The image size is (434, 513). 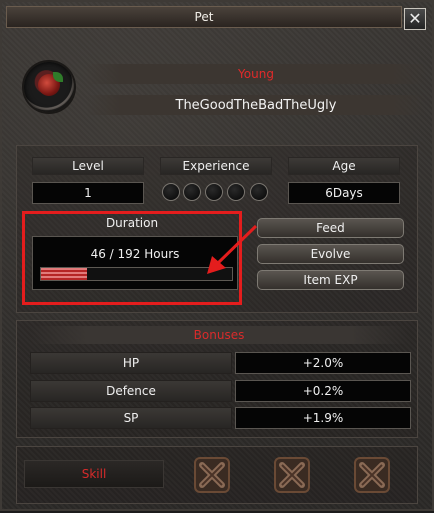 I want to click on duration-label: Duration, so click(x=132, y=223).